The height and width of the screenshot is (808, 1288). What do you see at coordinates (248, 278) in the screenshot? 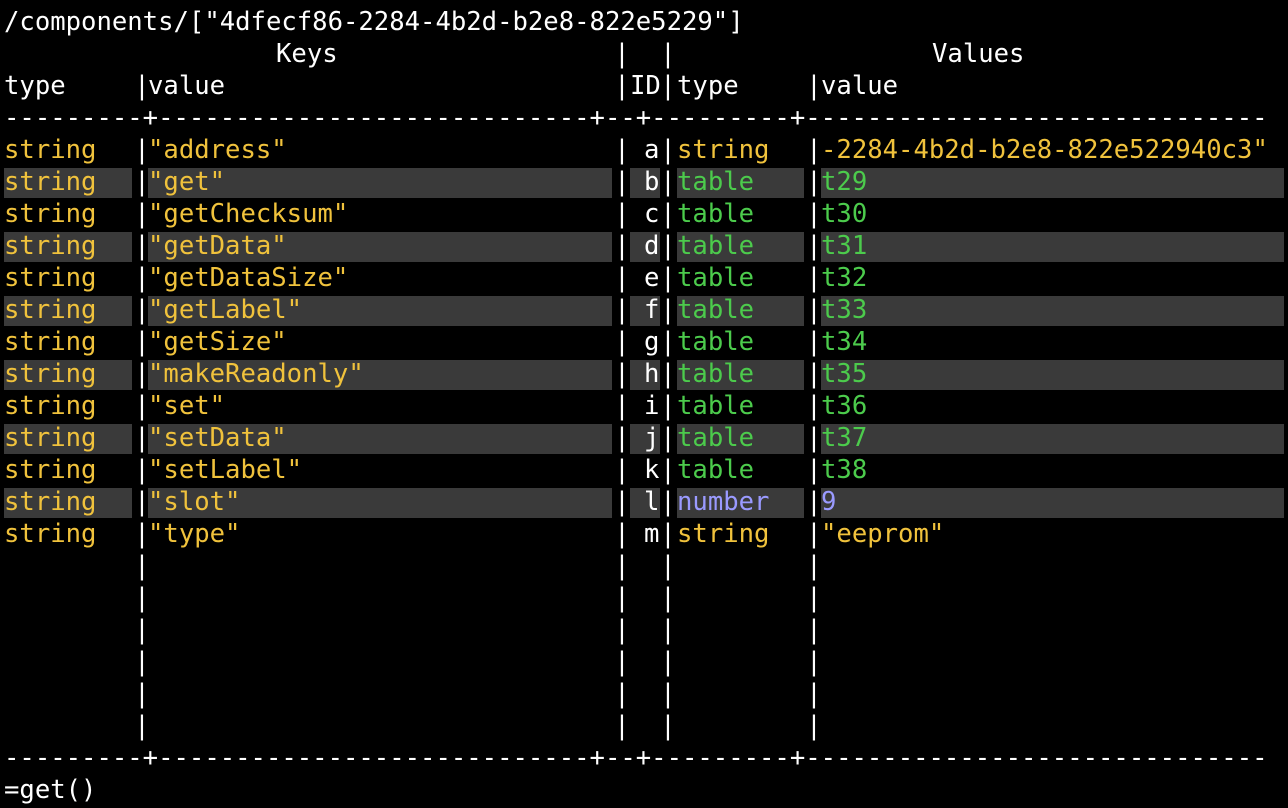
I see `key-value-cell: "getDataSize"` at bounding box center [248, 278].